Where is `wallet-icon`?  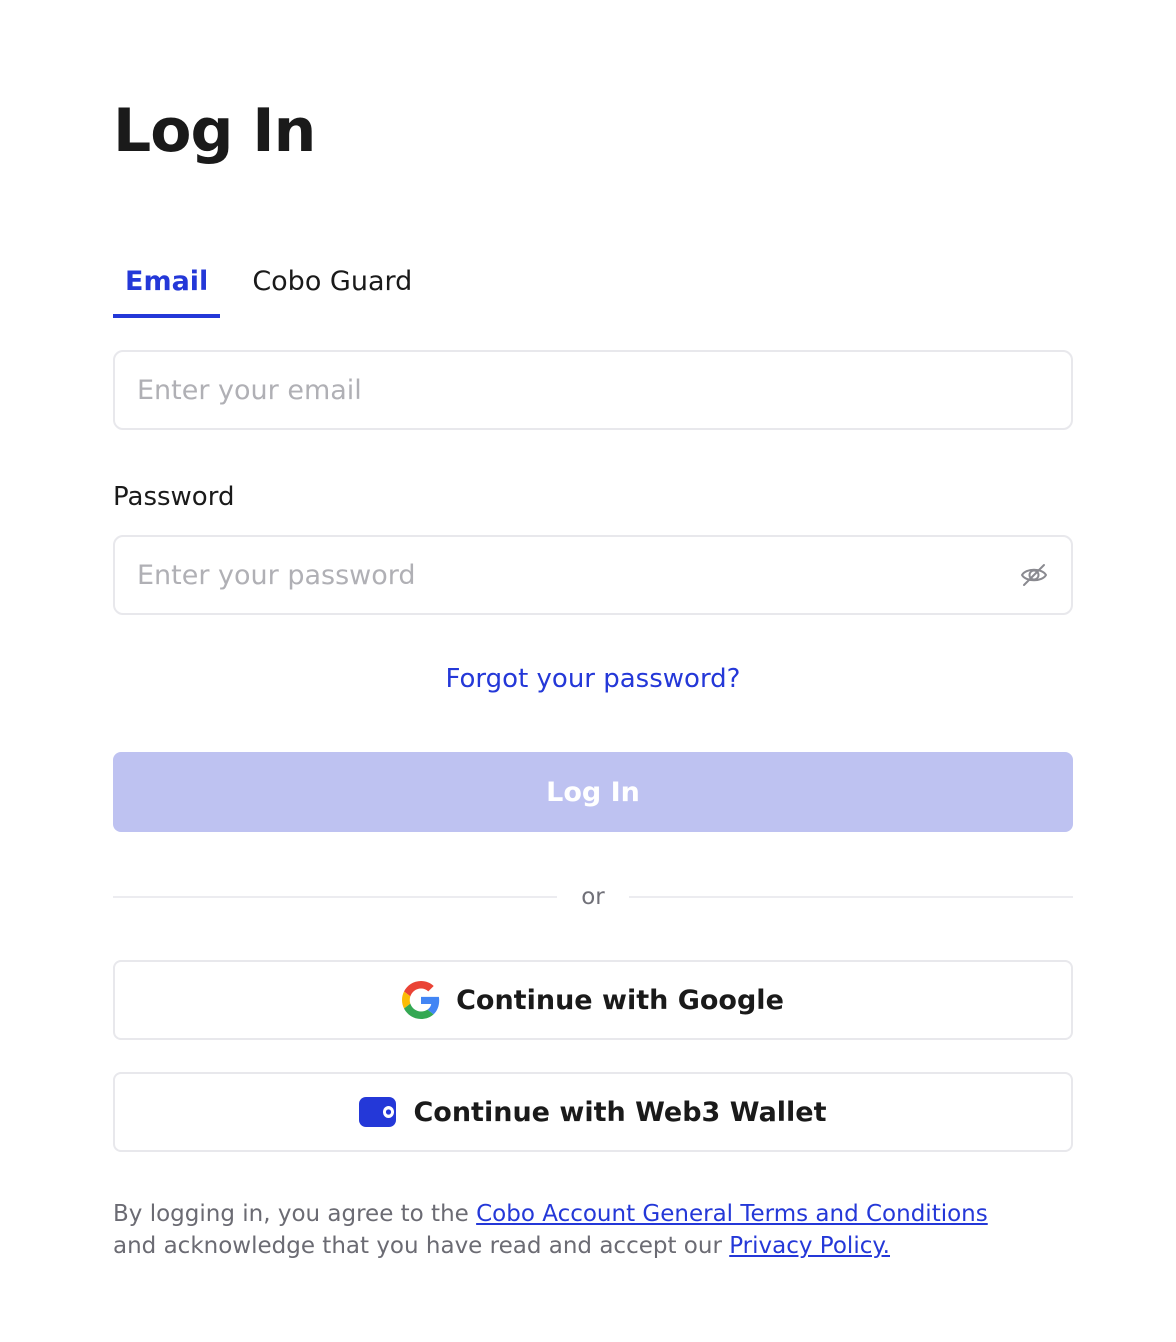 wallet-icon is located at coordinates (378, 1112).